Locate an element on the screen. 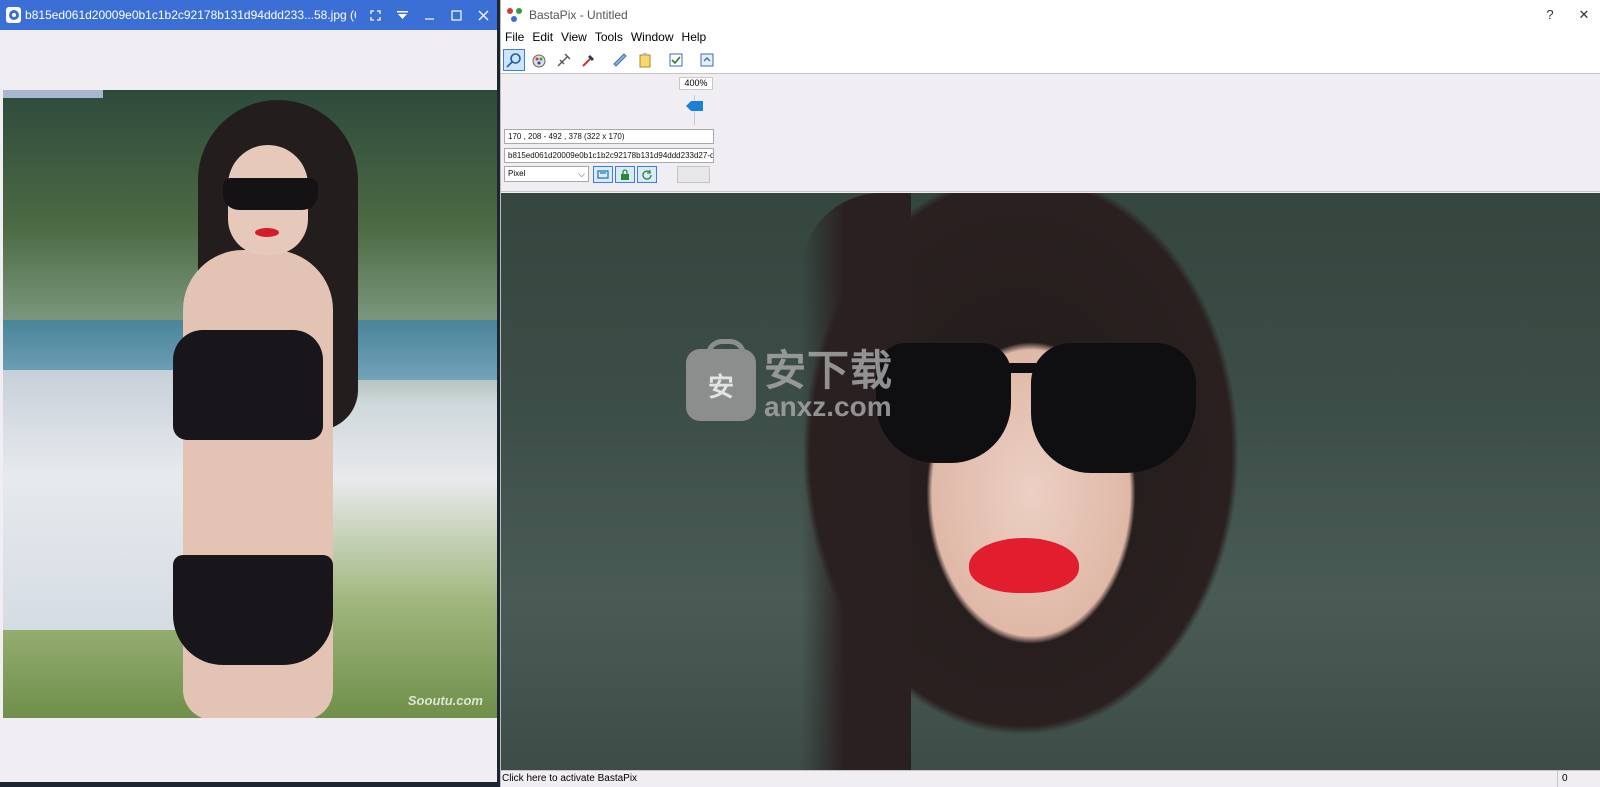  crosshair-icon is located at coordinates (564, 60).